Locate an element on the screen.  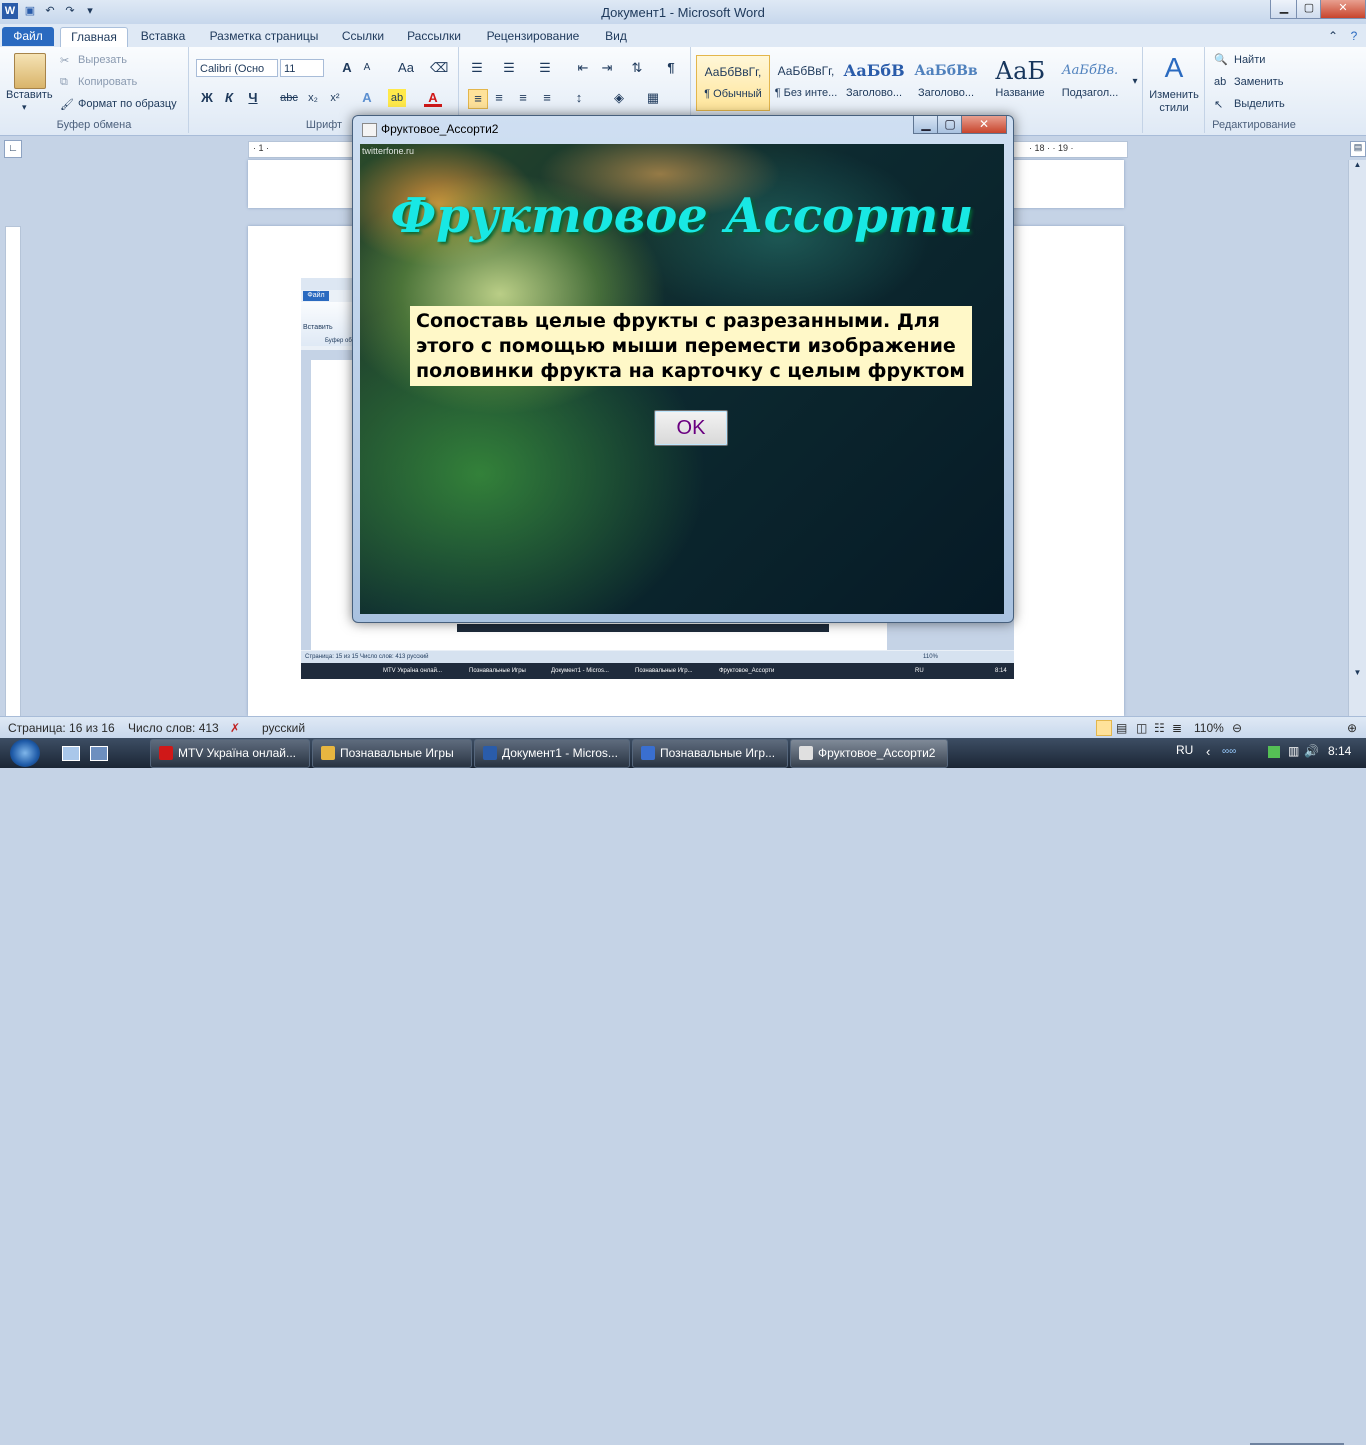
help-icon: ? is located at coordinates (1354, 36).